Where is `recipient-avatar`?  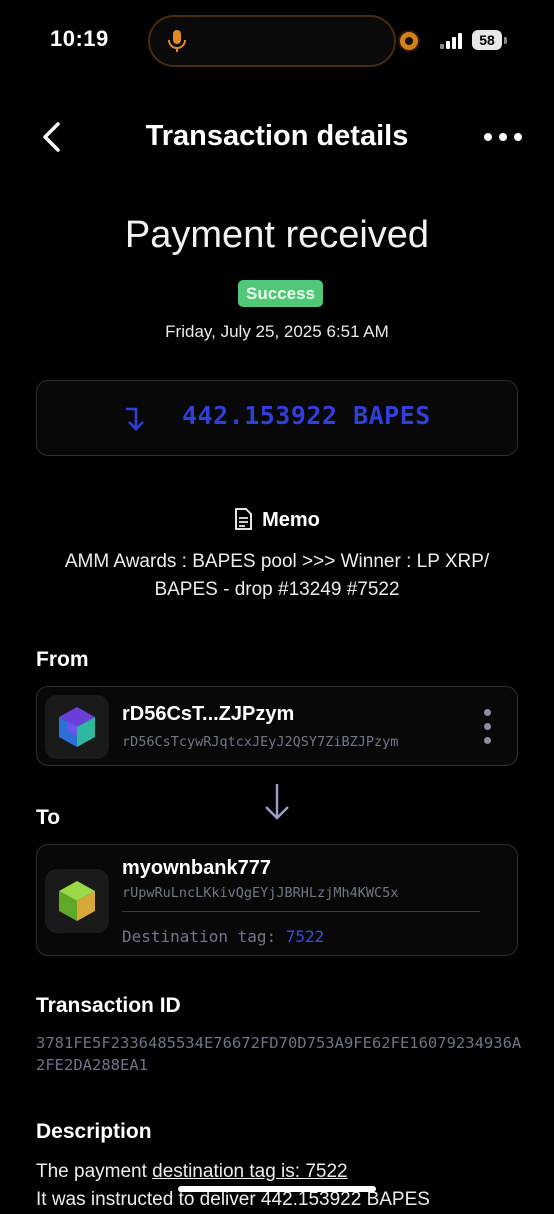 recipient-avatar is located at coordinates (77, 901).